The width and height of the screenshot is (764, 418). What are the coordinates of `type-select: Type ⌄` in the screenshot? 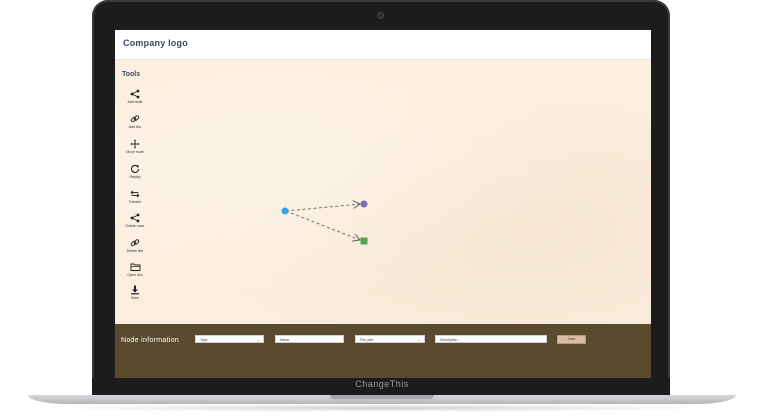 It's located at (229, 339).